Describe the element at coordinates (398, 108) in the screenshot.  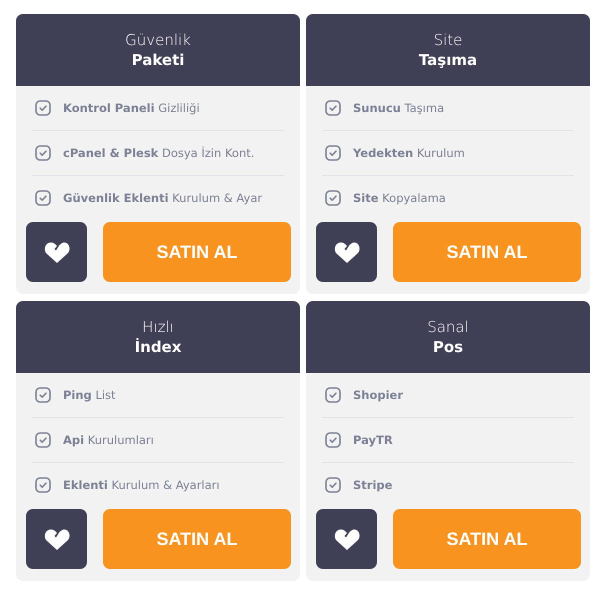
I see `feature-text: Sunucu Taşıma` at that location.